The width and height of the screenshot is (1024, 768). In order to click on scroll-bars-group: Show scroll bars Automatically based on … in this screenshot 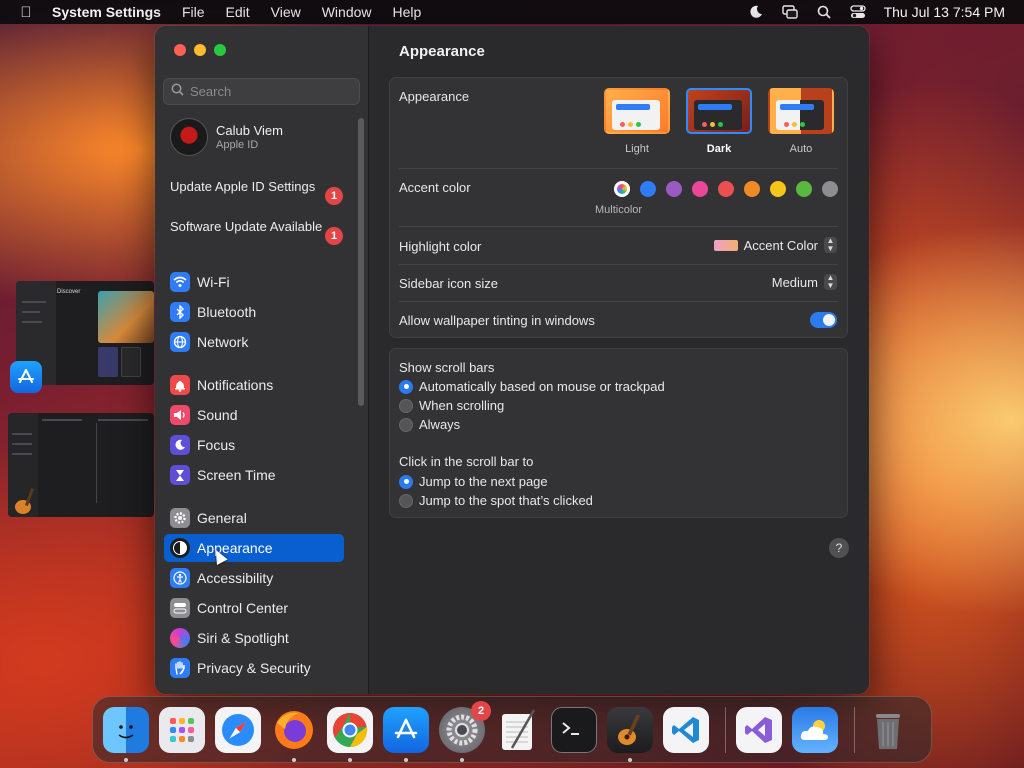, I will do `click(618, 433)`.